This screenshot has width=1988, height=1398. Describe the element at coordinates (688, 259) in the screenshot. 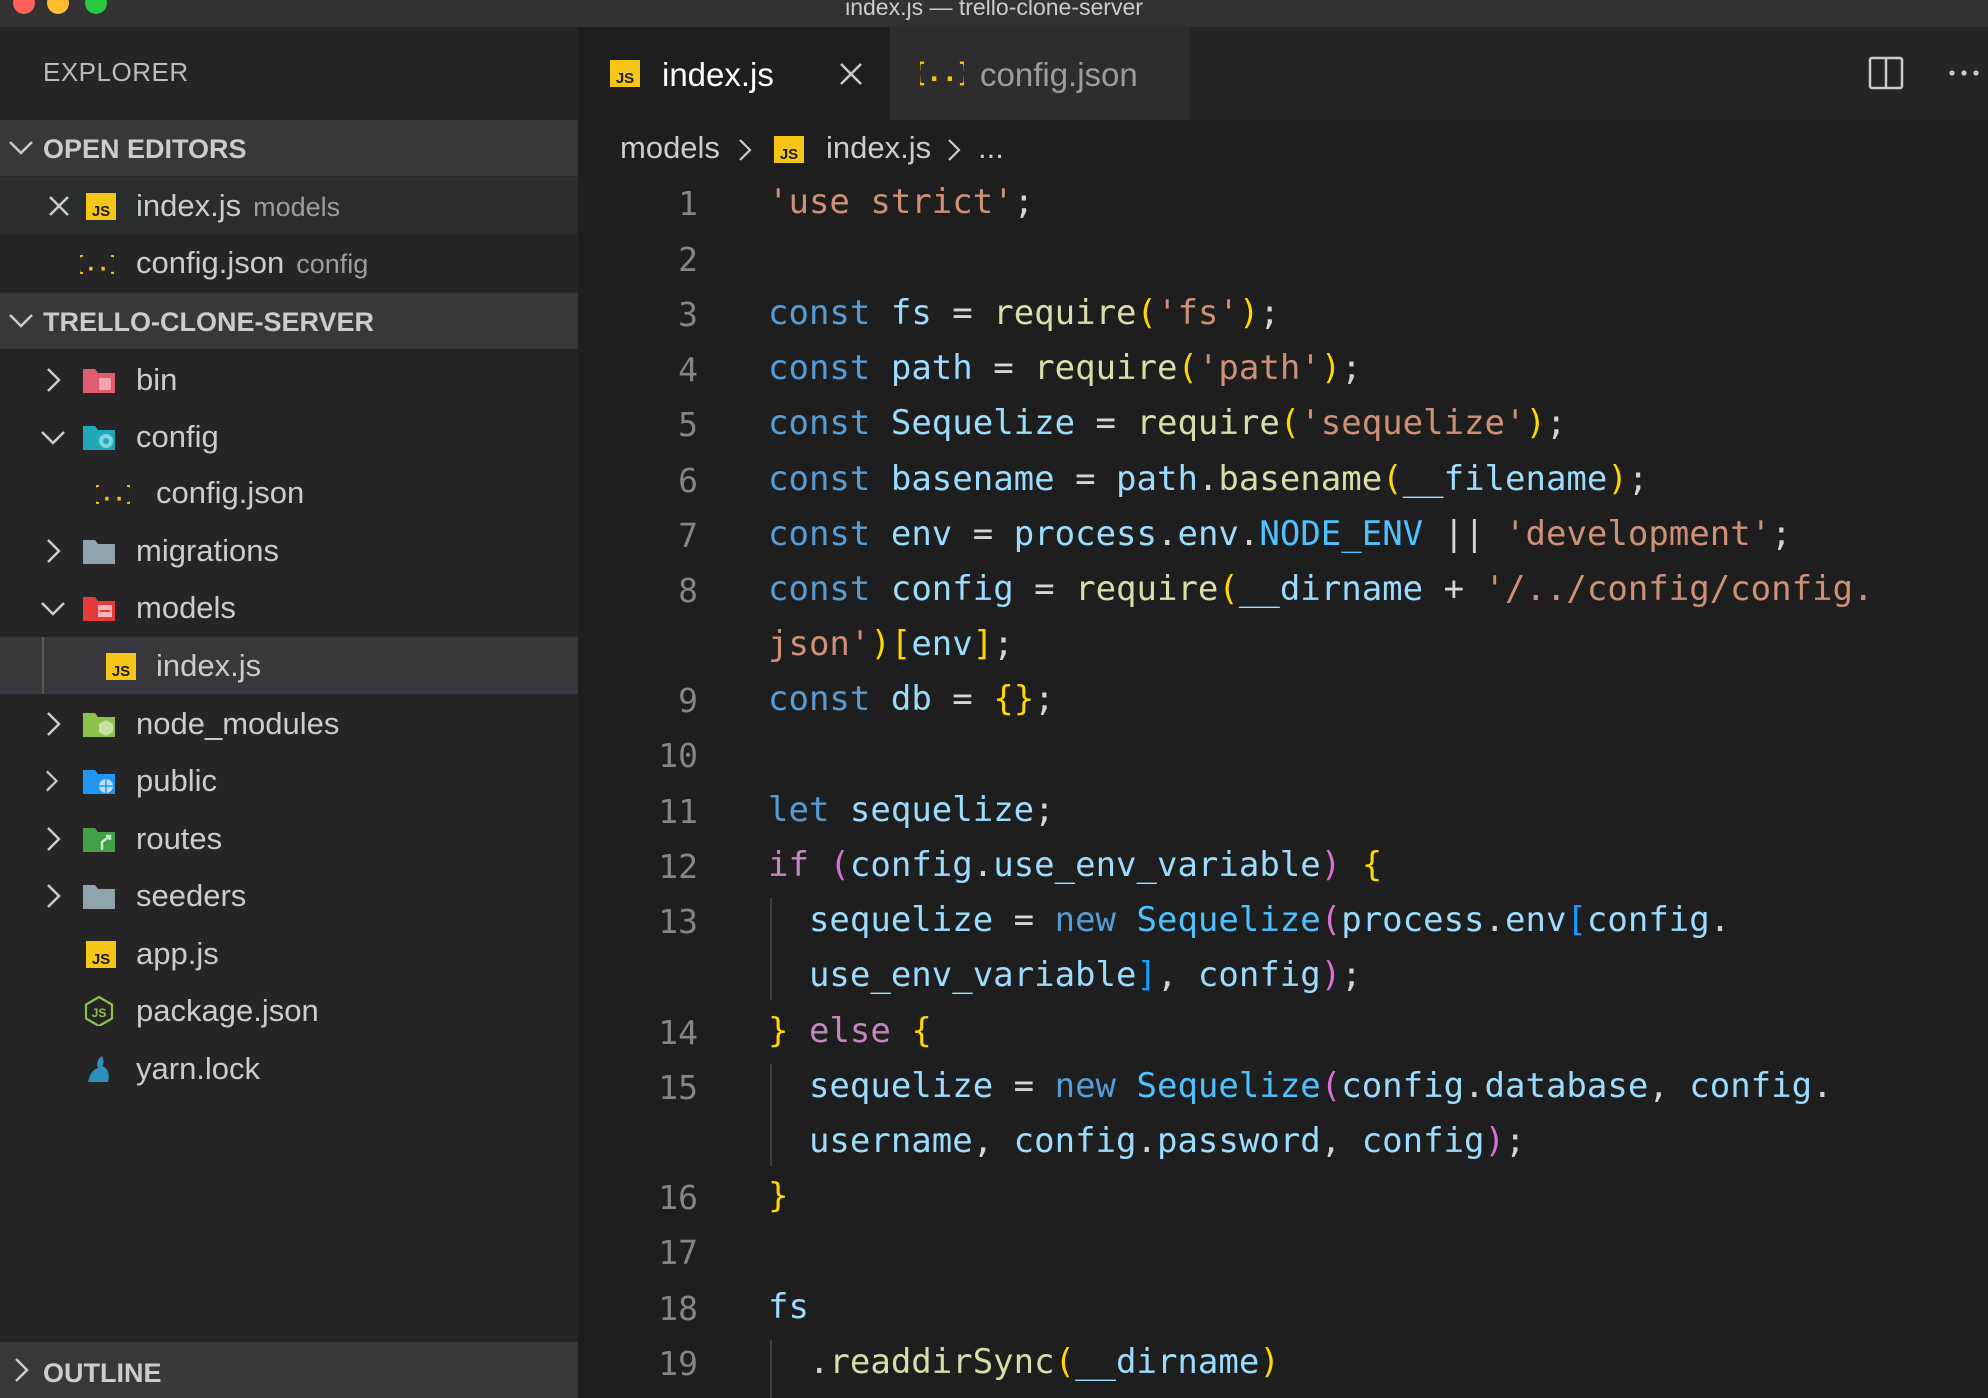

I see `line-number: 2` at that location.